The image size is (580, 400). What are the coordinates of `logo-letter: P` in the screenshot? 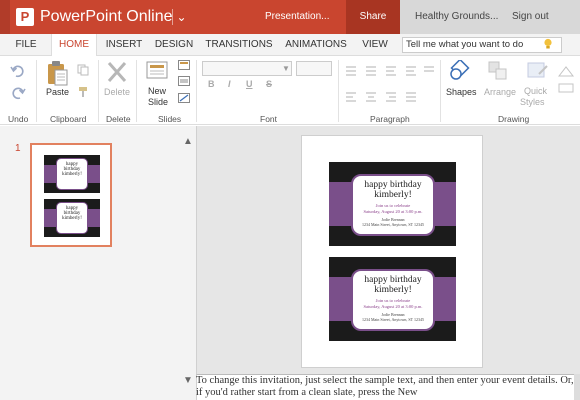 It's located at (25, 16).